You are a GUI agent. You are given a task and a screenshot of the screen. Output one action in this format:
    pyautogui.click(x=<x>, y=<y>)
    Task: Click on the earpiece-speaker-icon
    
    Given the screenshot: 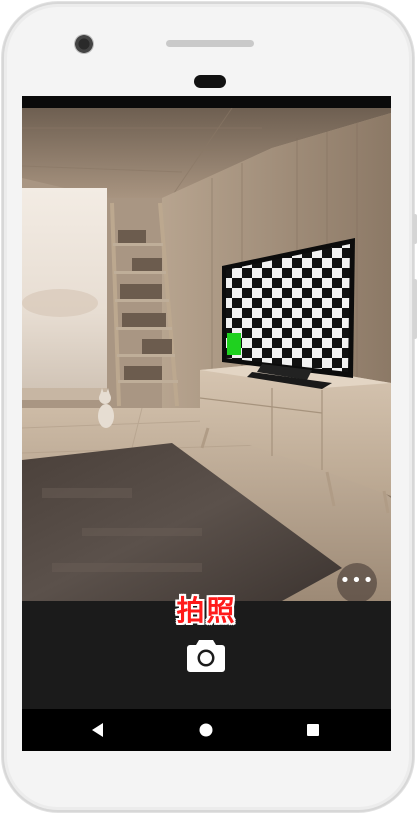 What is the action you would take?
    pyautogui.click(x=210, y=43)
    